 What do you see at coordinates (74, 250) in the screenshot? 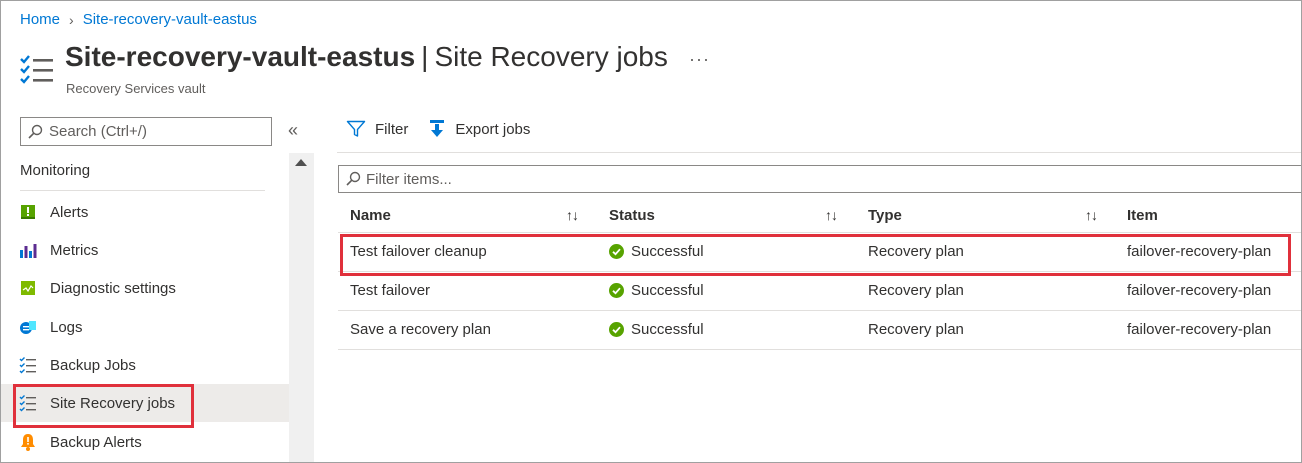
I see `sidebar-item-label: Metrics` at bounding box center [74, 250].